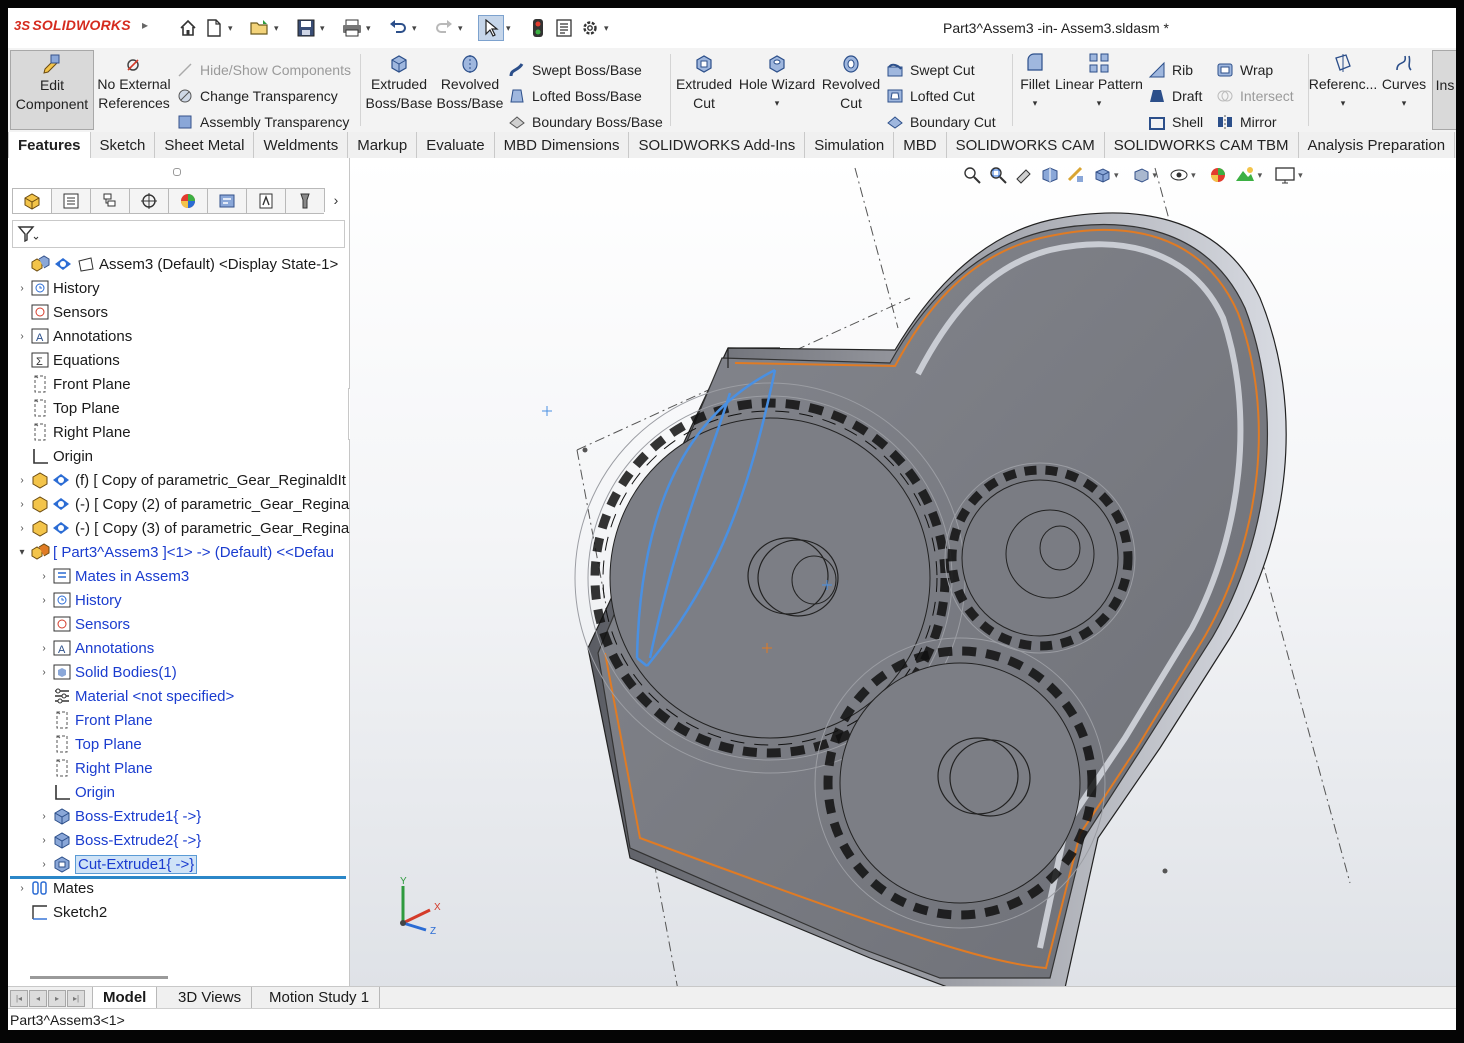  What do you see at coordinates (777, 103) in the screenshot?
I see `hole-wizard-dropdown-icon: ▾` at bounding box center [777, 103].